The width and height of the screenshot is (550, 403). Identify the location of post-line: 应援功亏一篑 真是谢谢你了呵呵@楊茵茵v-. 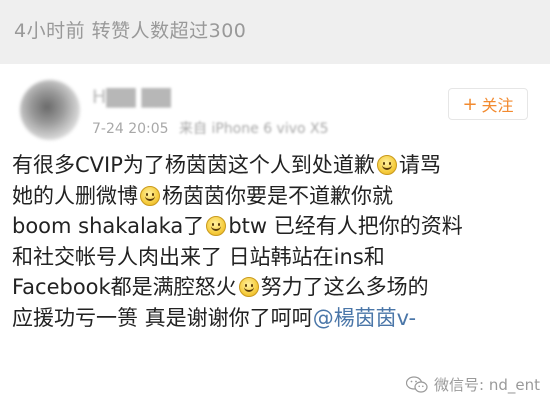
(277, 318).